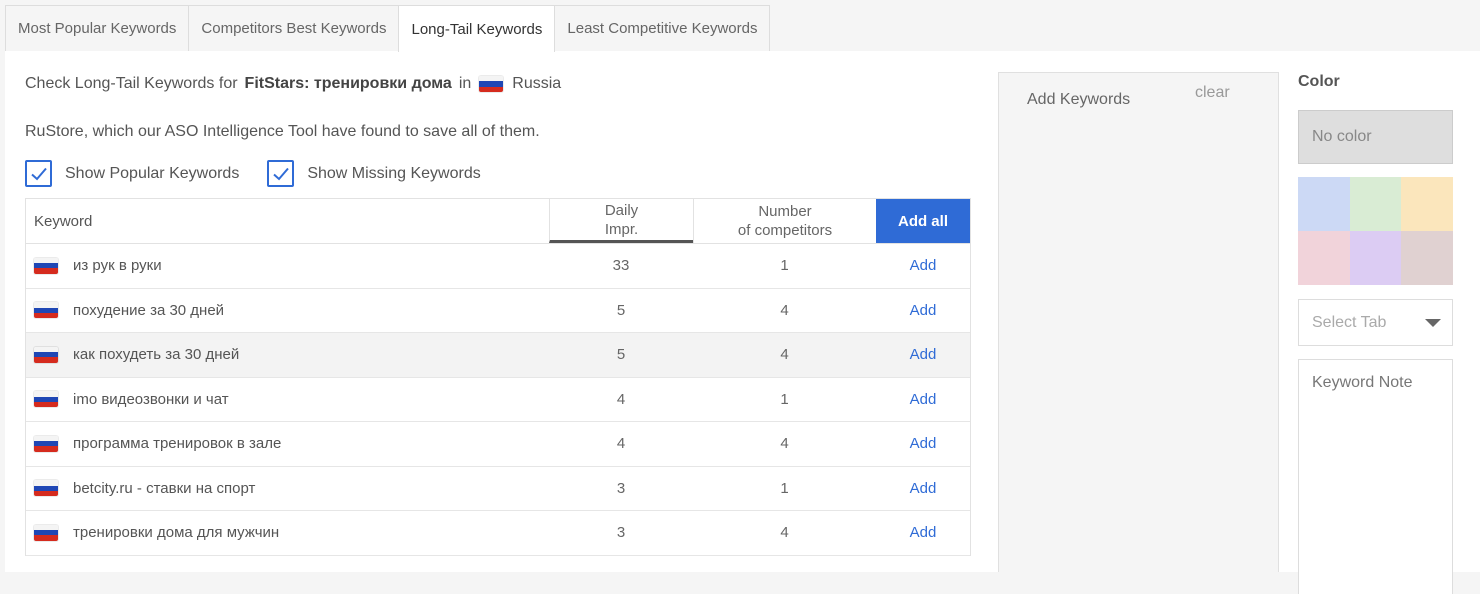 Image resolution: width=1480 pixels, height=594 pixels. I want to click on tab-most-popular: Most Popular Keywords, so click(97, 28).